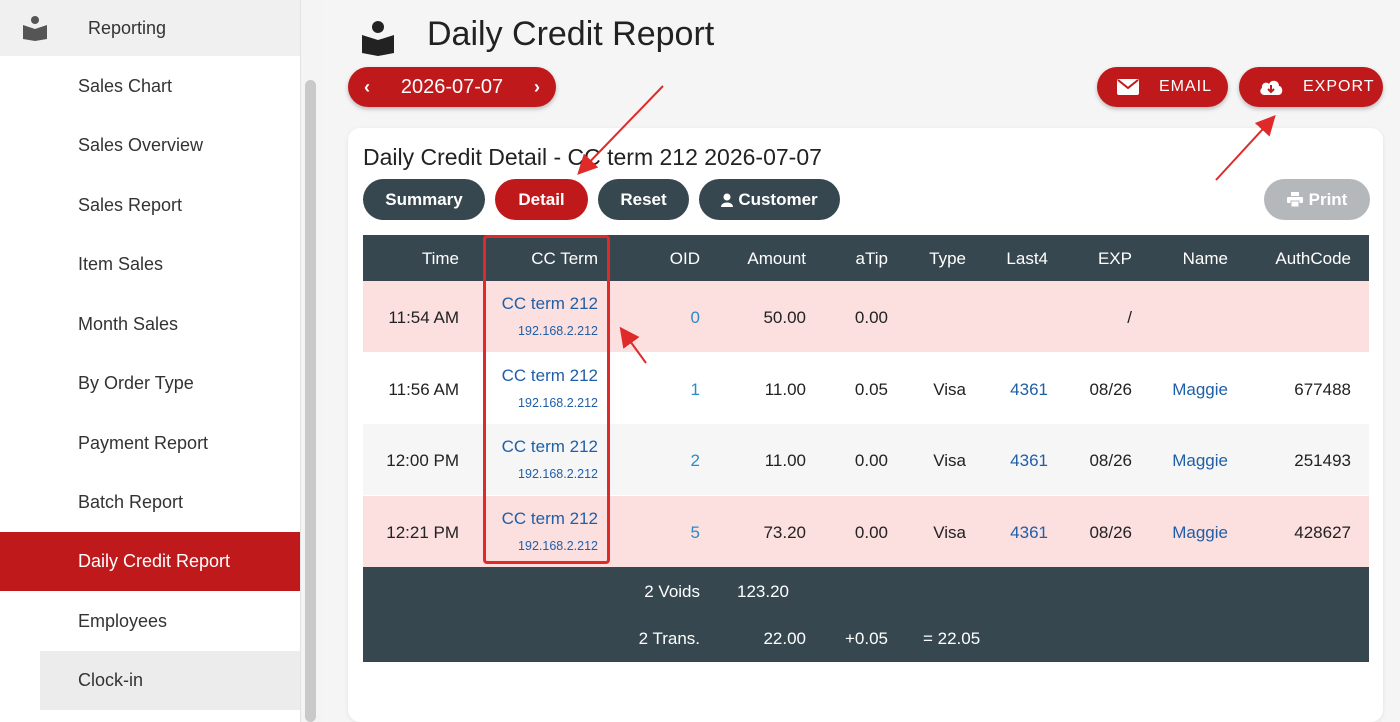 The width and height of the screenshot is (1400, 722). What do you see at coordinates (1114, 258) in the screenshot?
I see `col-exp: EXP` at bounding box center [1114, 258].